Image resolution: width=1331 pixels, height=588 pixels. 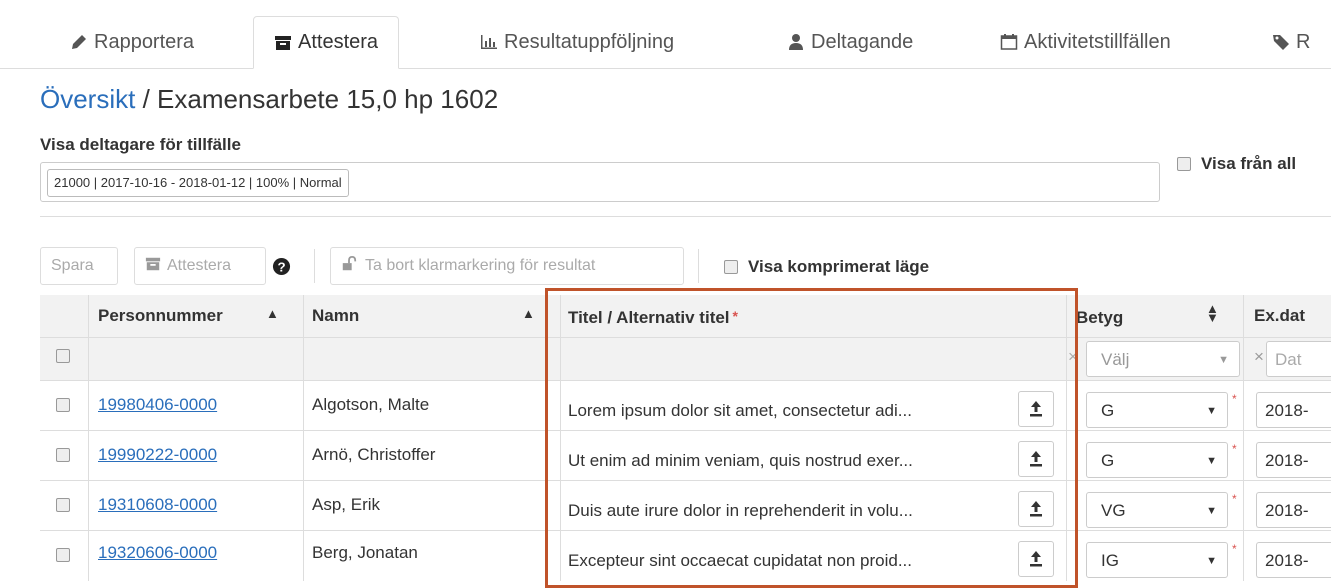 I want to click on attest-label: Attestera, so click(x=199, y=265).